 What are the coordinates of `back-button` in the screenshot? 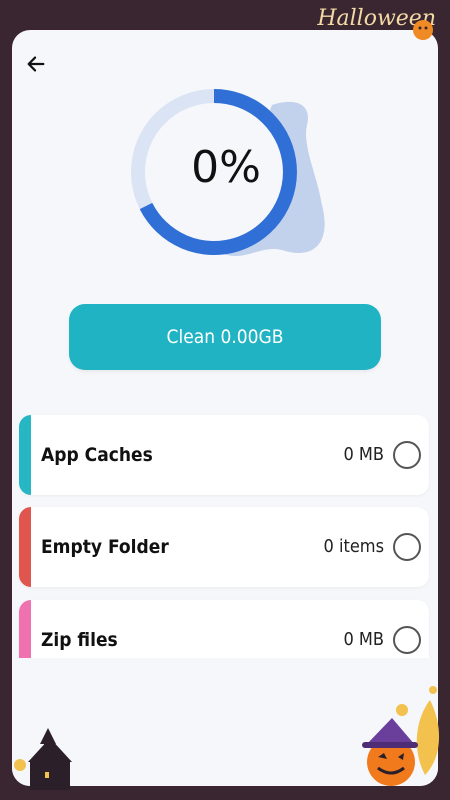 It's located at (36, 64).